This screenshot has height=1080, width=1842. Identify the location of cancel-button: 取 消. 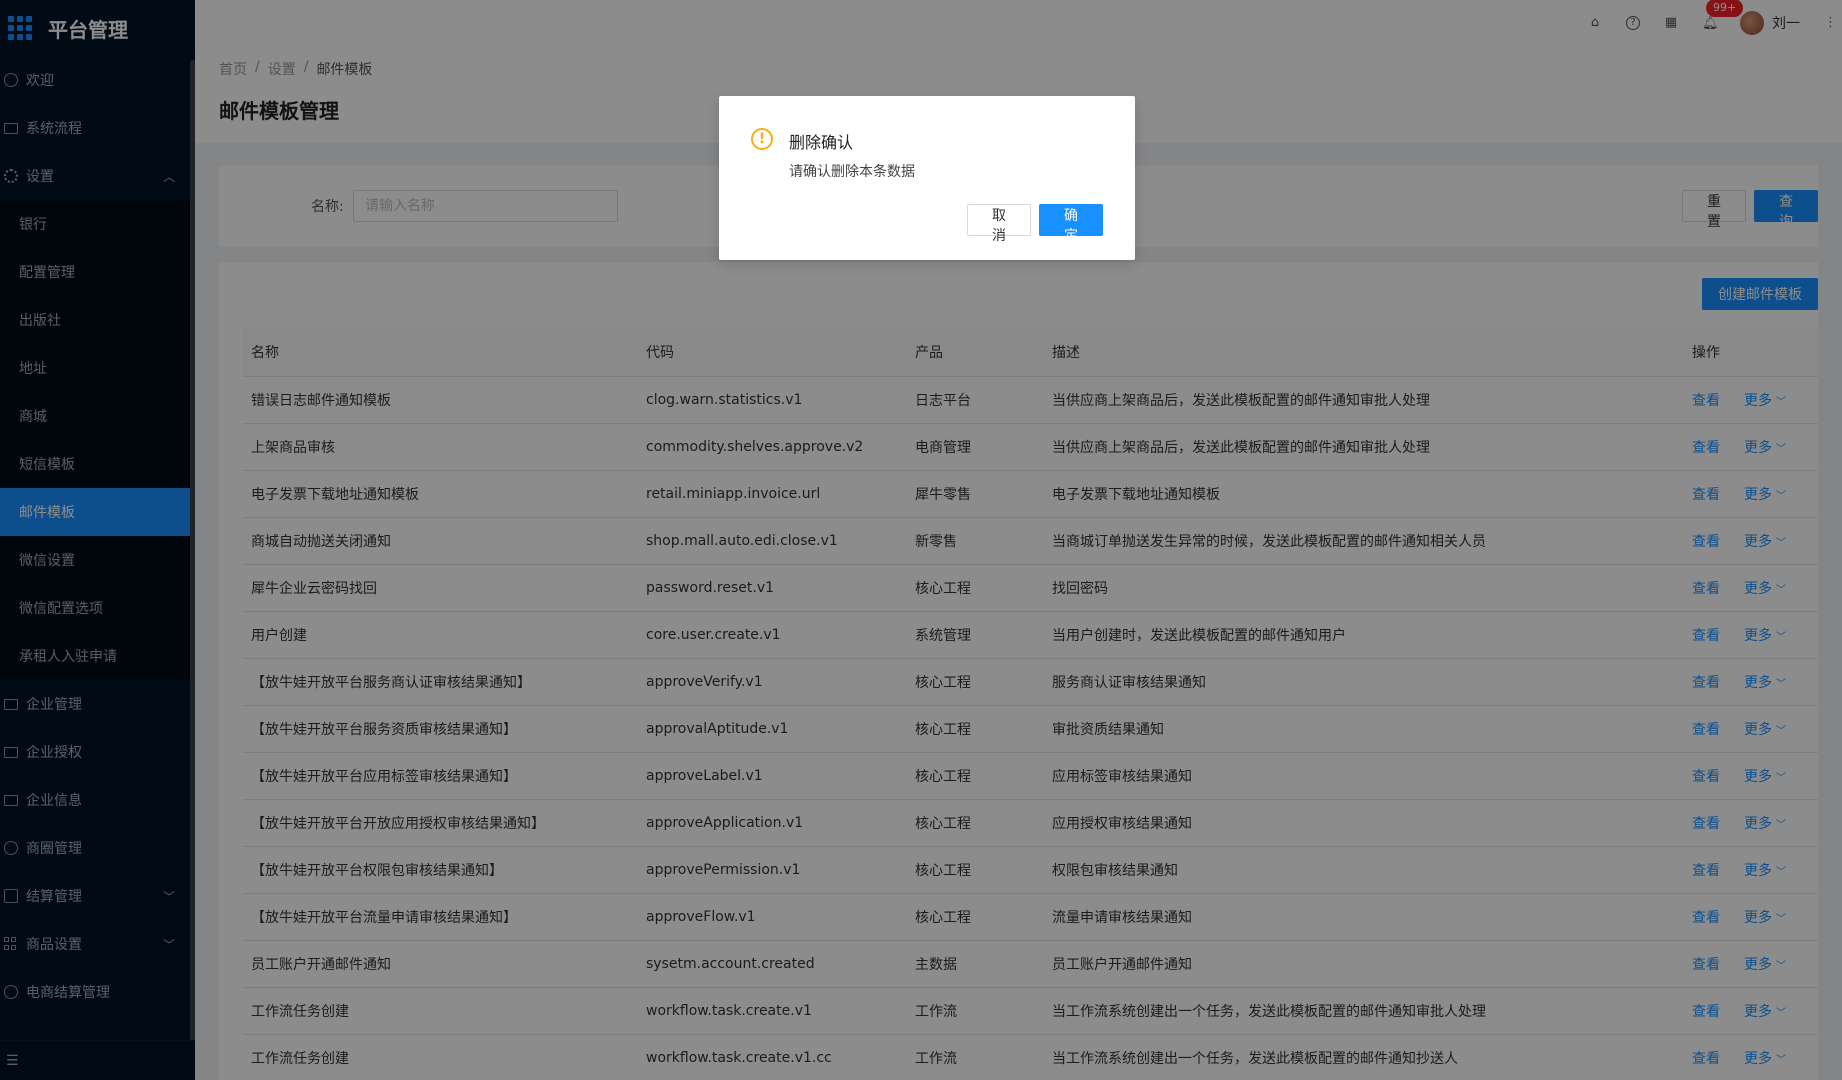
(999, 224).